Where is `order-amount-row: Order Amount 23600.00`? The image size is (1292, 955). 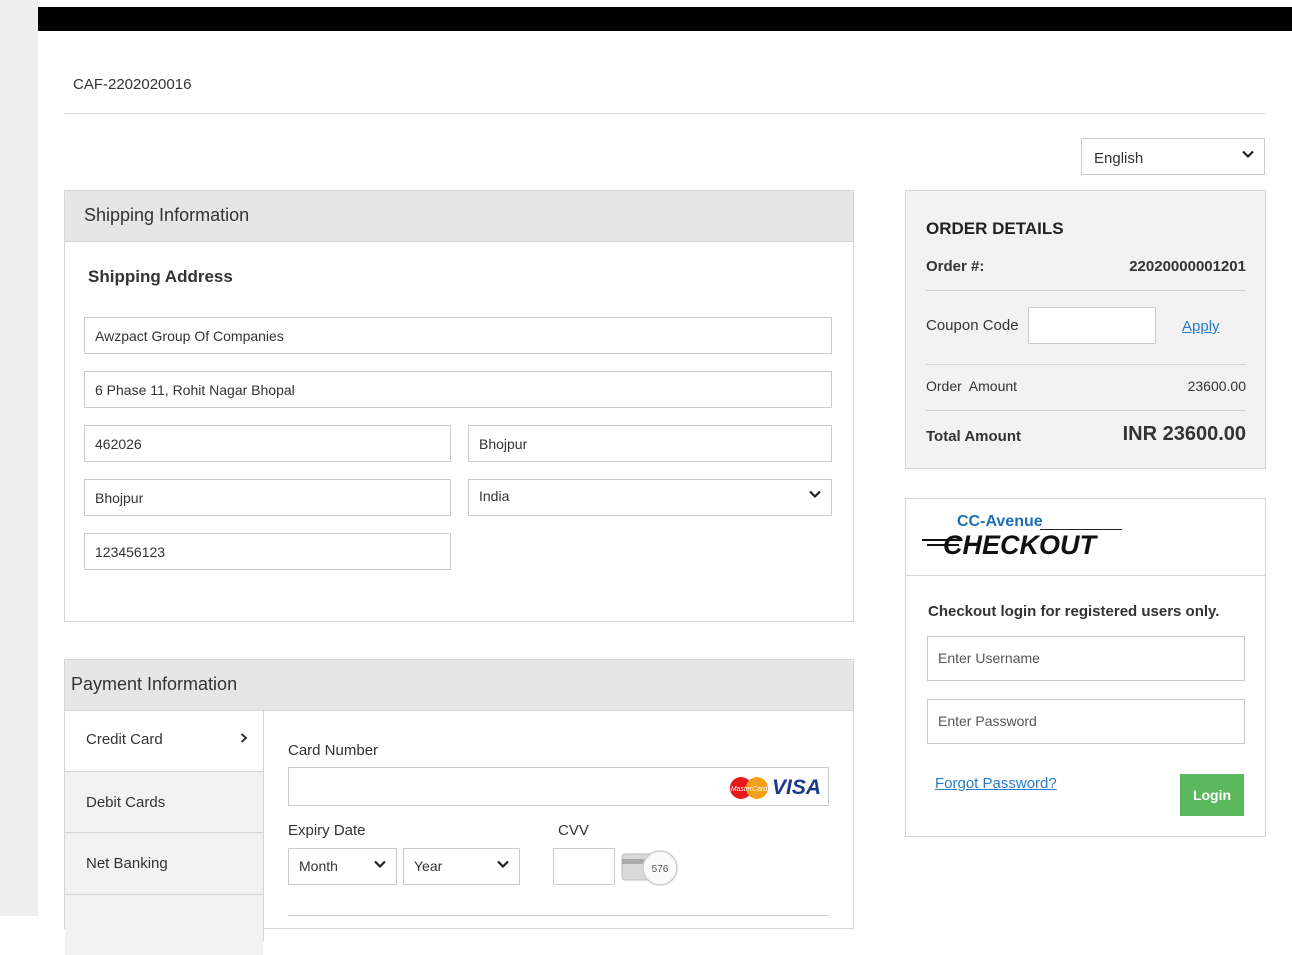 order-amount-row: Order Amount 23600.00 is located at coordinates (1086, 386).